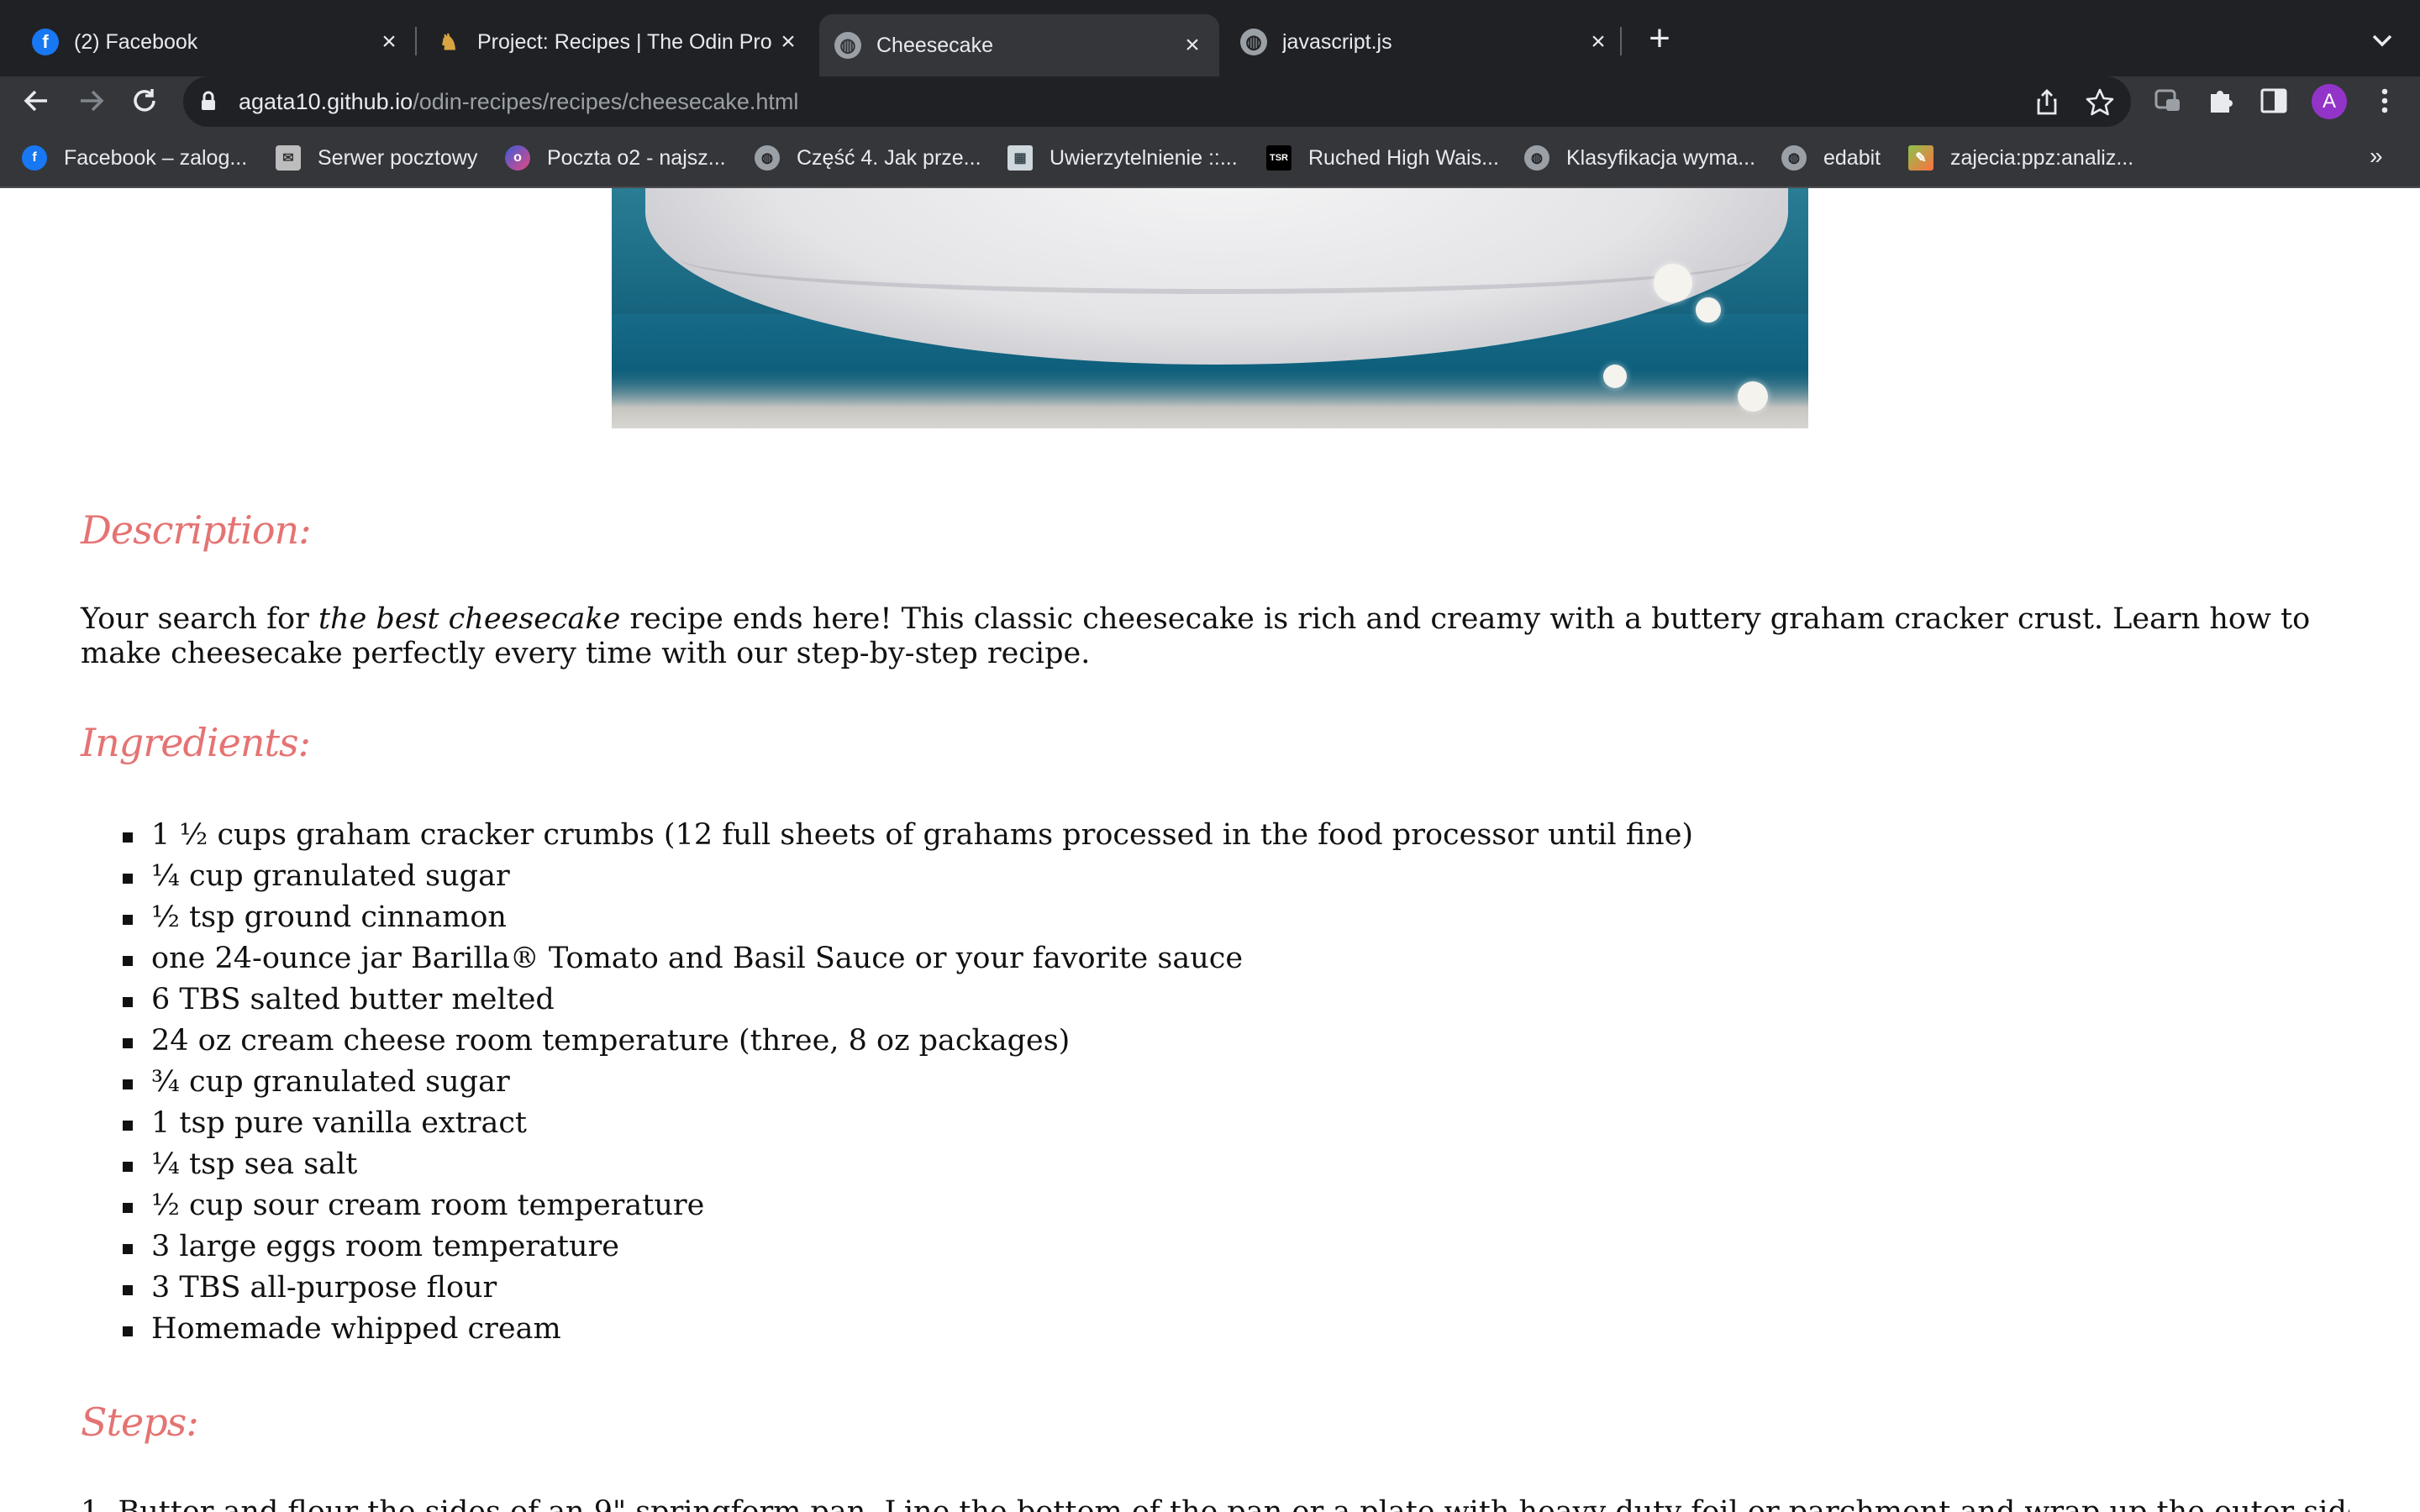 The width and height of the screenshot is (2420, 1512). I want to click on reload-button, so click(144, 100).